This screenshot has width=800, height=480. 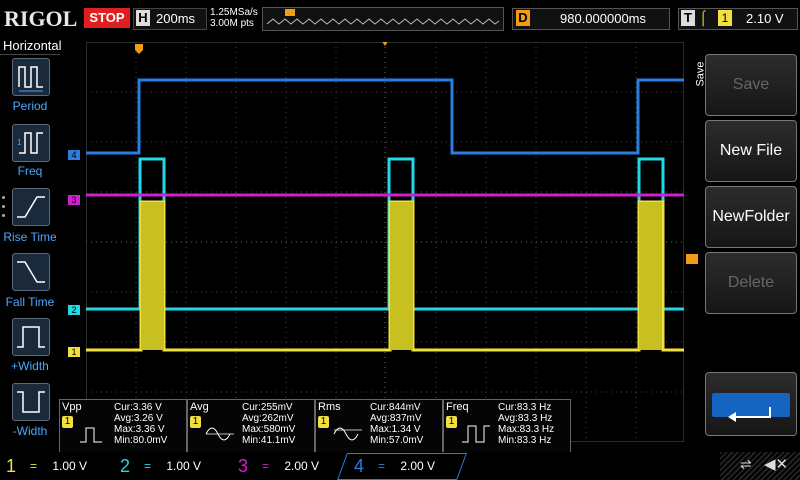 I want to click on measurement-name: Avg, so click(x=199, y=407).